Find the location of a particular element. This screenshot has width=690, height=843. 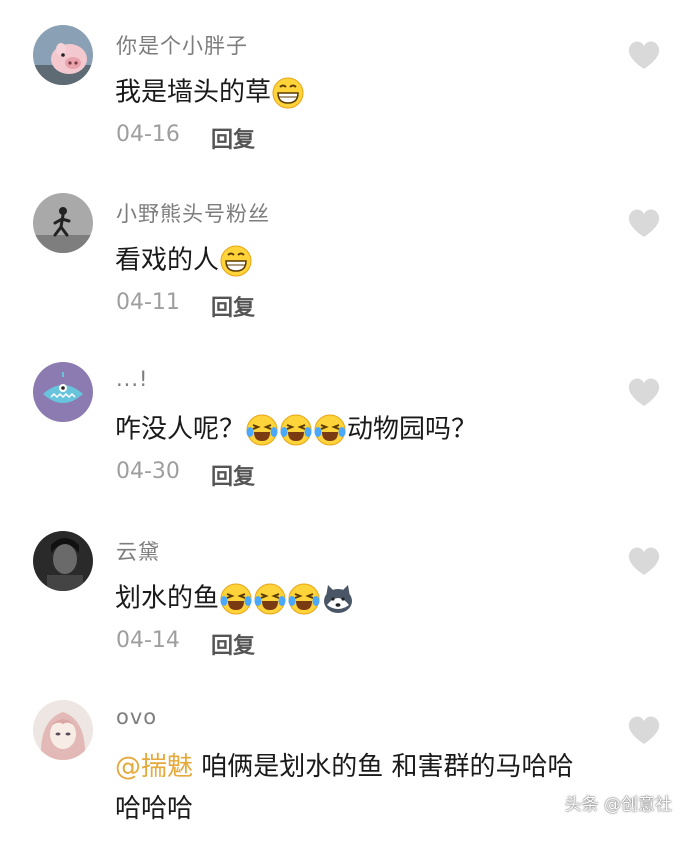

dark-portrait-avatar-icon is located at coordinates (63, 561).